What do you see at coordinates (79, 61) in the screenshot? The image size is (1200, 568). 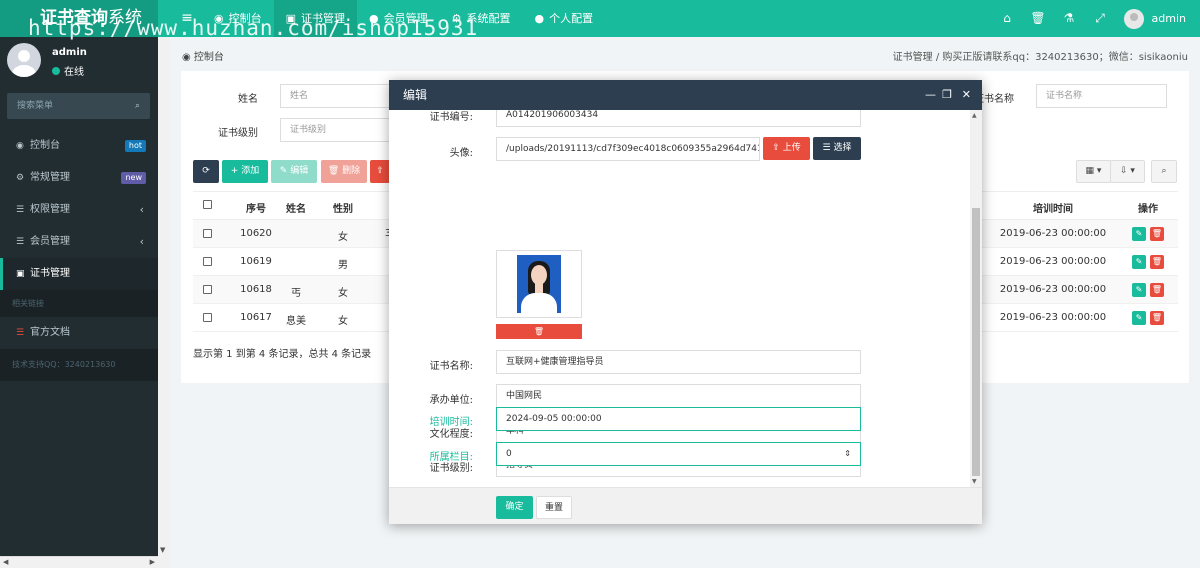 I see `sidebar-user-panel: admin 在线` at bounding box center [79, 61].